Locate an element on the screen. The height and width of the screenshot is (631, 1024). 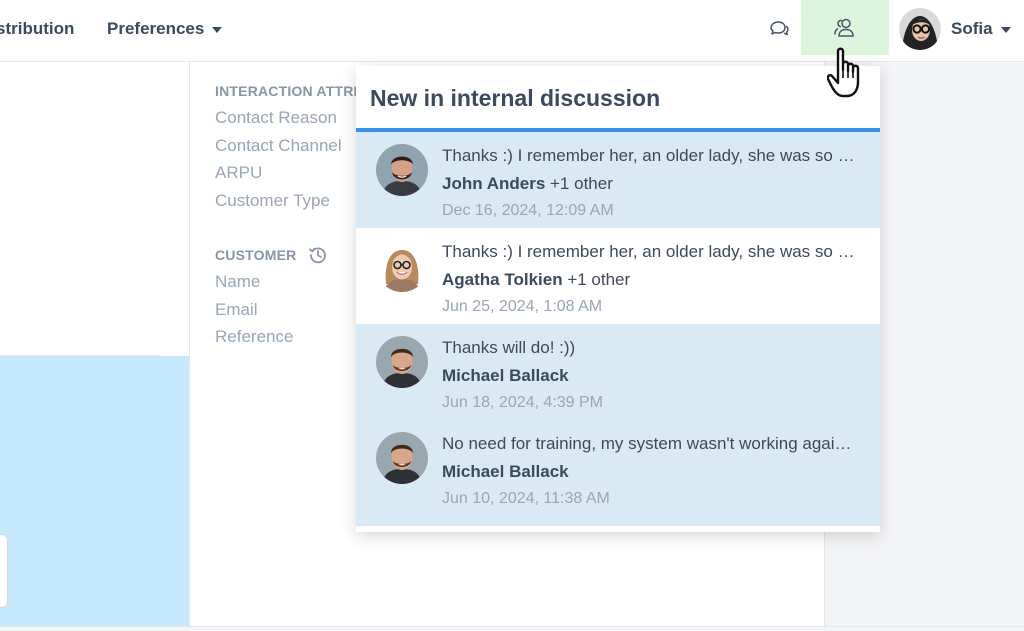
message-date: Jun 18, 2024, 4:39 PM is located at coordinates (522, 402).